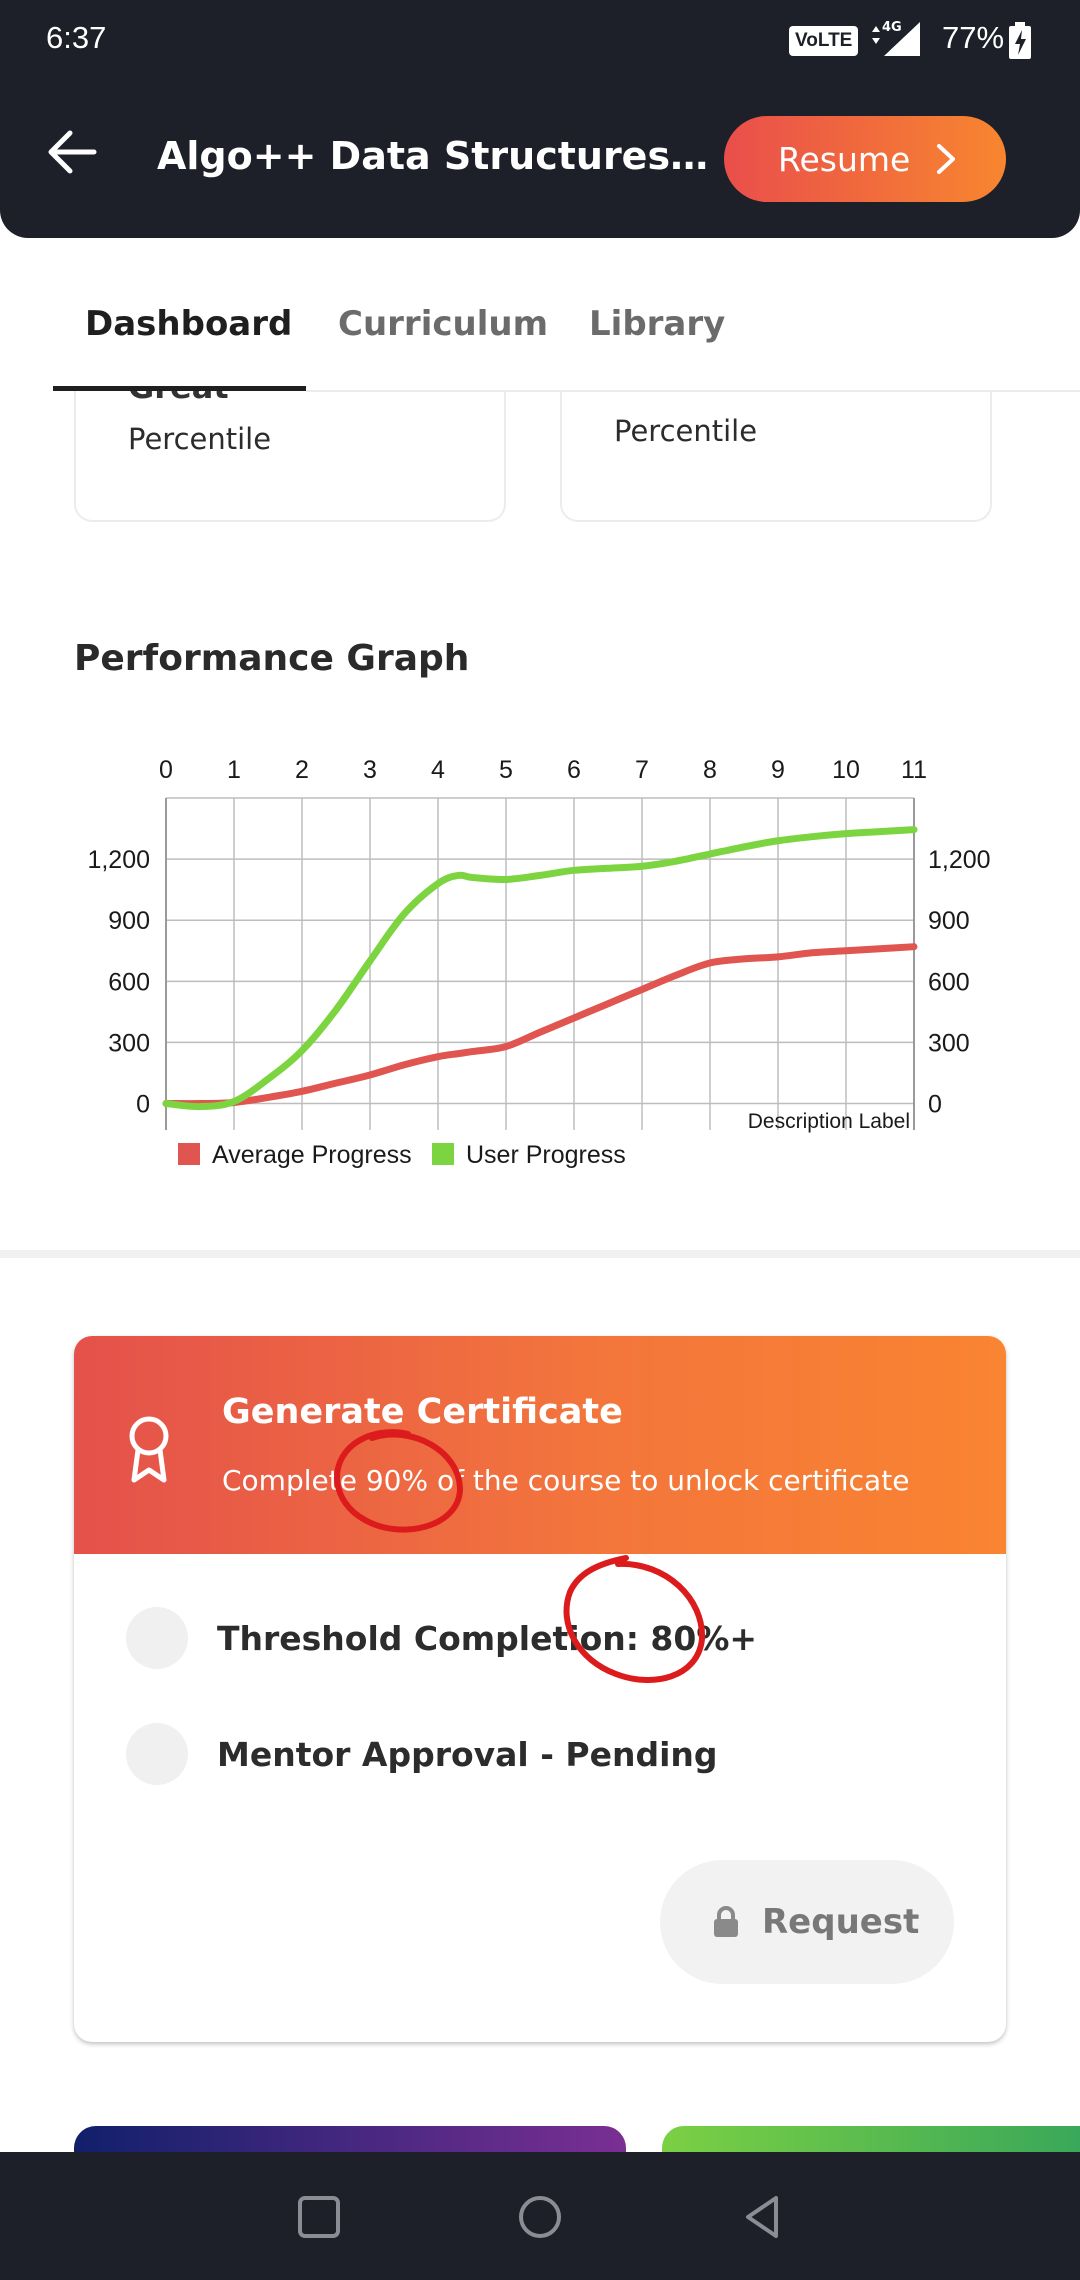 The height and width of the screenshot is (2280, 1080). Describe the element at coordinates (272, 658) in the screenshot. I see `performance-graph-title: Performance Graph` at that location.